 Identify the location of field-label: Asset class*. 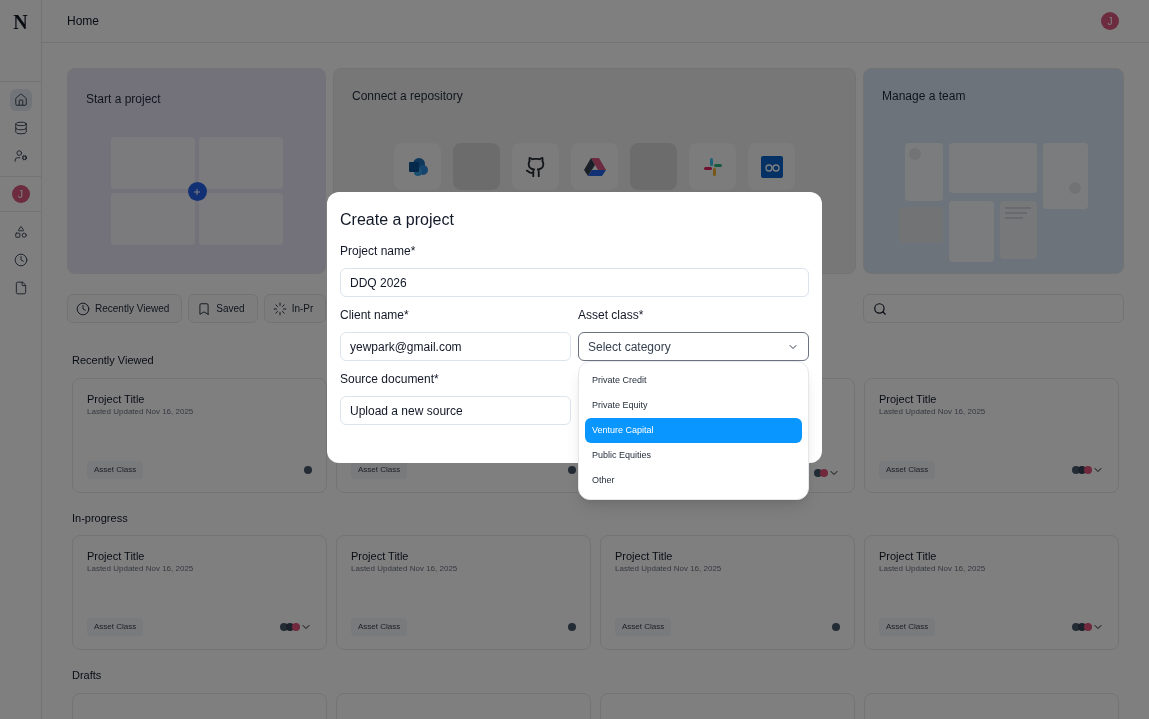
(611, 315).